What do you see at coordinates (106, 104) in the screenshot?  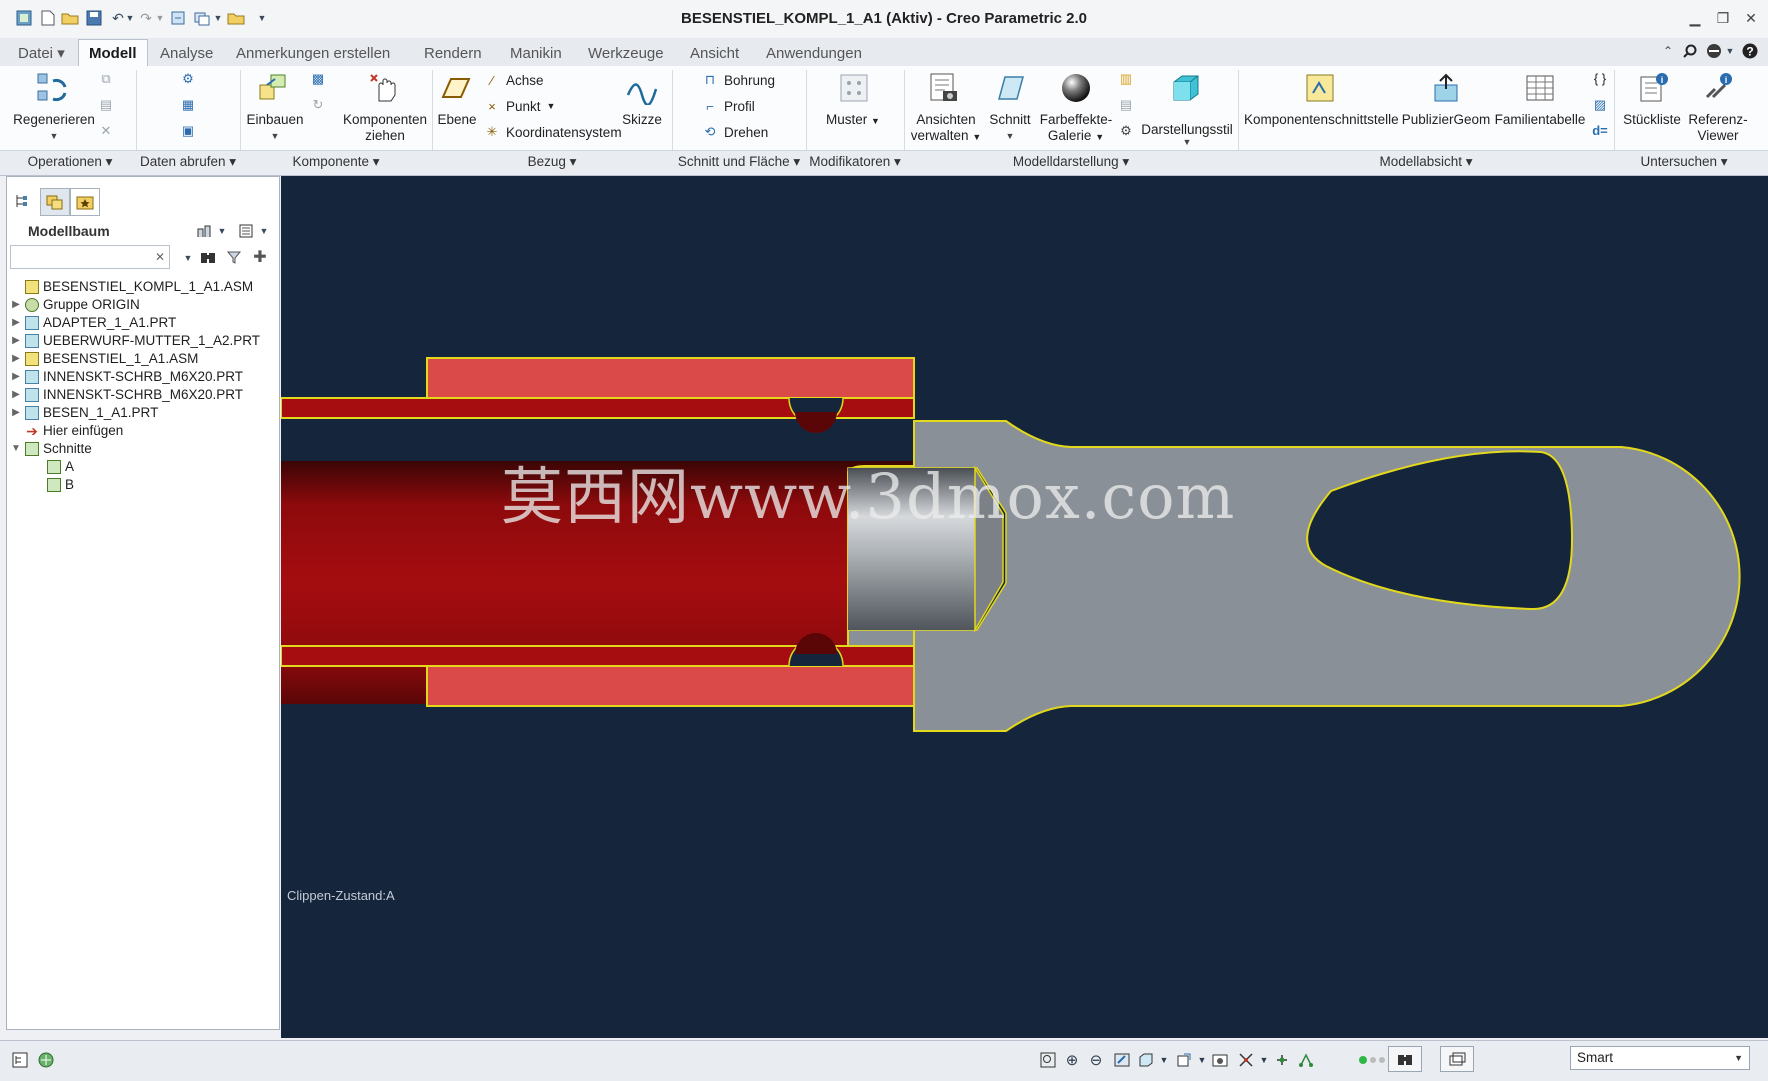 I see `paste-icon: ▤` at bounding box center [106, 104].